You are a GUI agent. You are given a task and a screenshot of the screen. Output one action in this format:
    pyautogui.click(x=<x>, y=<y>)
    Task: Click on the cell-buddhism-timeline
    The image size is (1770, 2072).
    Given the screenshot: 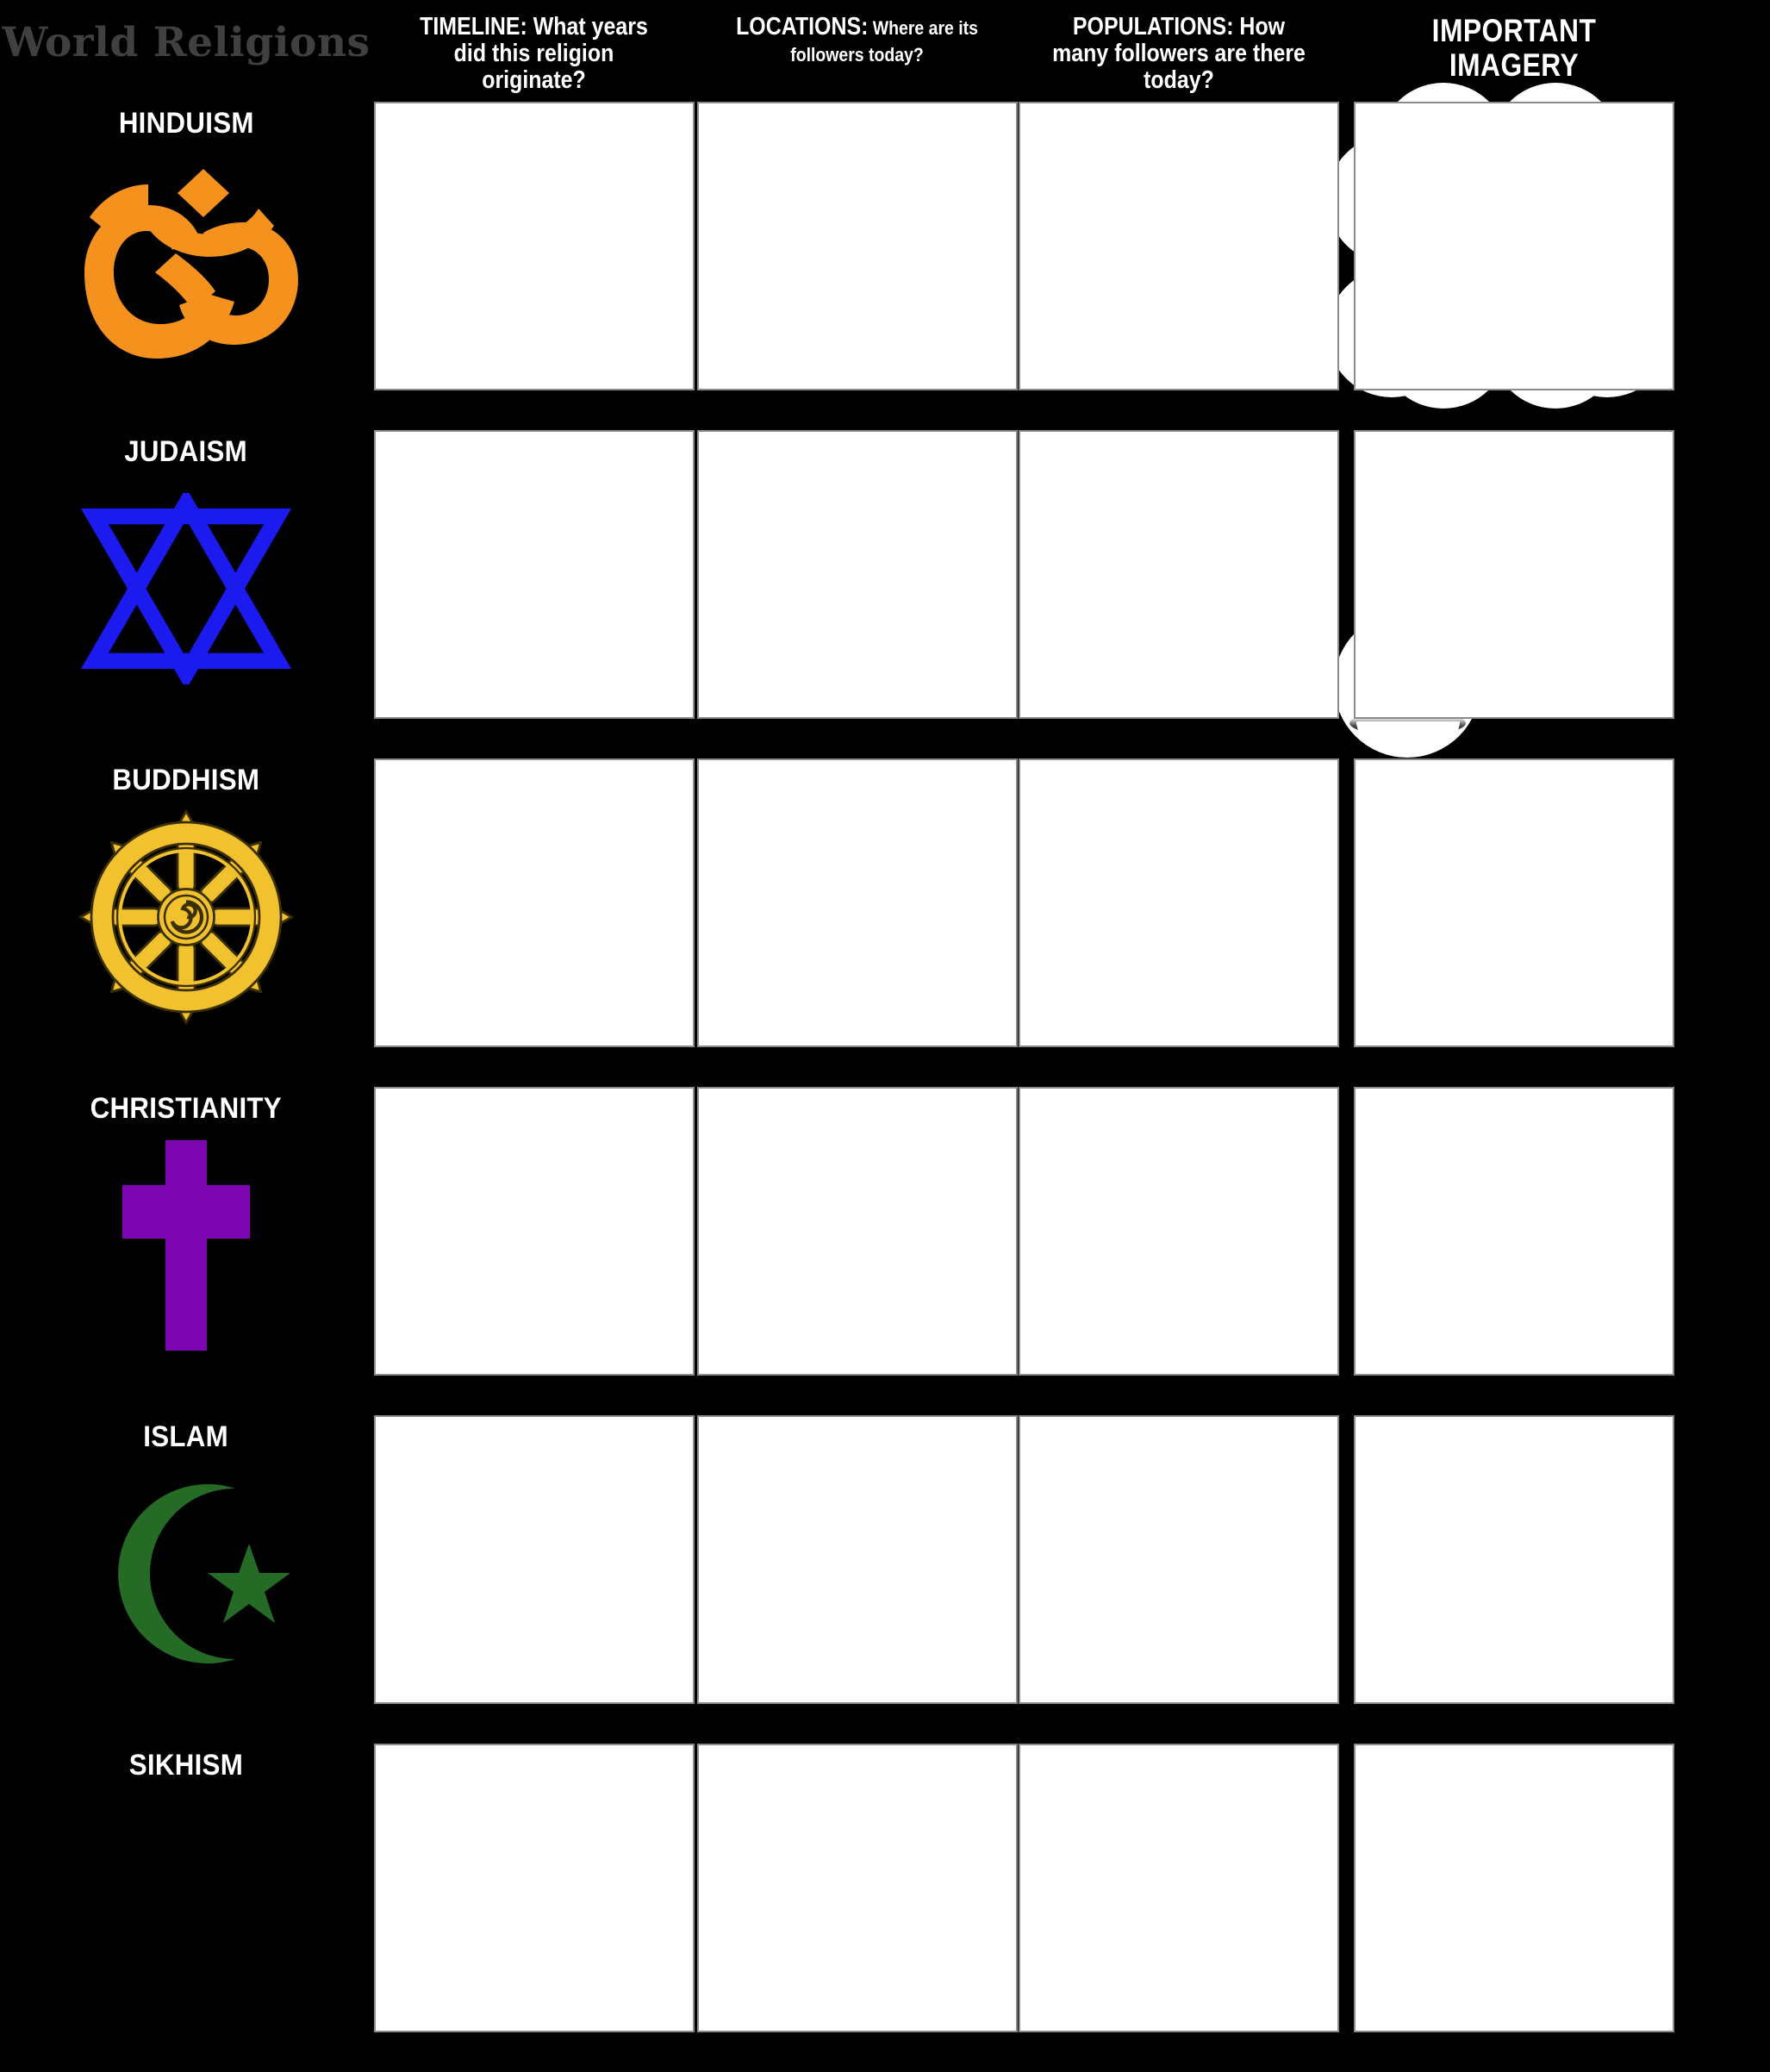 What is the action you would take?
    pyautogui.click(x=533, y=922)
    